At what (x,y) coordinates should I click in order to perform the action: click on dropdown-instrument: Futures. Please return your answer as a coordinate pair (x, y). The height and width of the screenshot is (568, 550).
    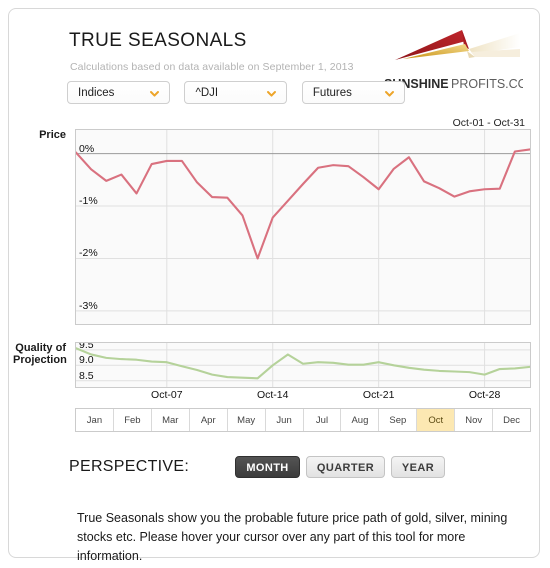
    Looking at the image, I should click on (353, 92).